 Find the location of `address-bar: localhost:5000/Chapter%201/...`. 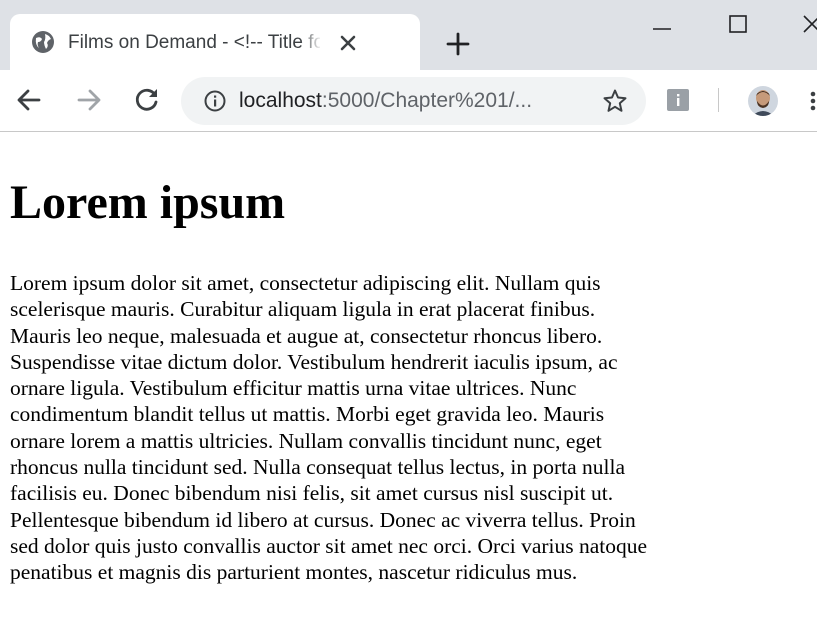

address-bar: localhost:5000/Chapter%201/... is located at coordinates (413, 101).